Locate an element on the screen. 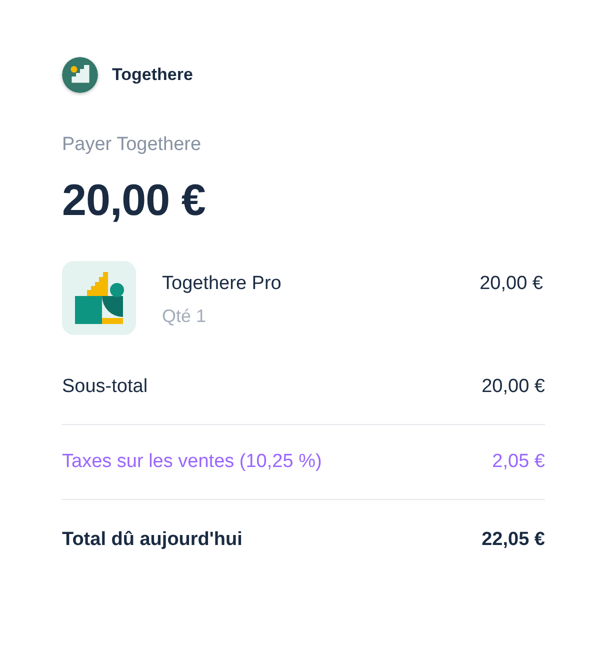  summary-label: Sous-total is located at coordinates (105, 387).